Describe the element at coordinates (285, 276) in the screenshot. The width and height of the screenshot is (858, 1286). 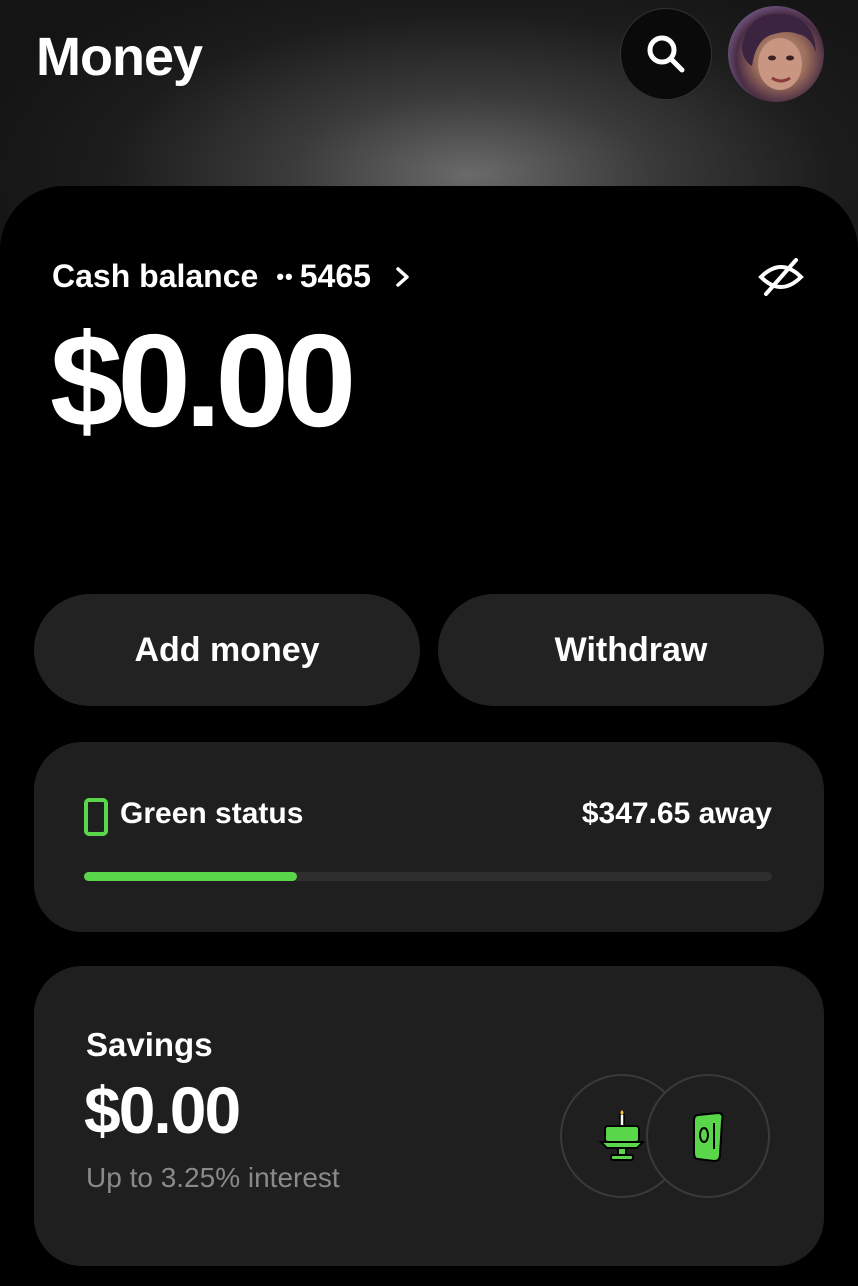
I see `account-dots: ••` at that location.